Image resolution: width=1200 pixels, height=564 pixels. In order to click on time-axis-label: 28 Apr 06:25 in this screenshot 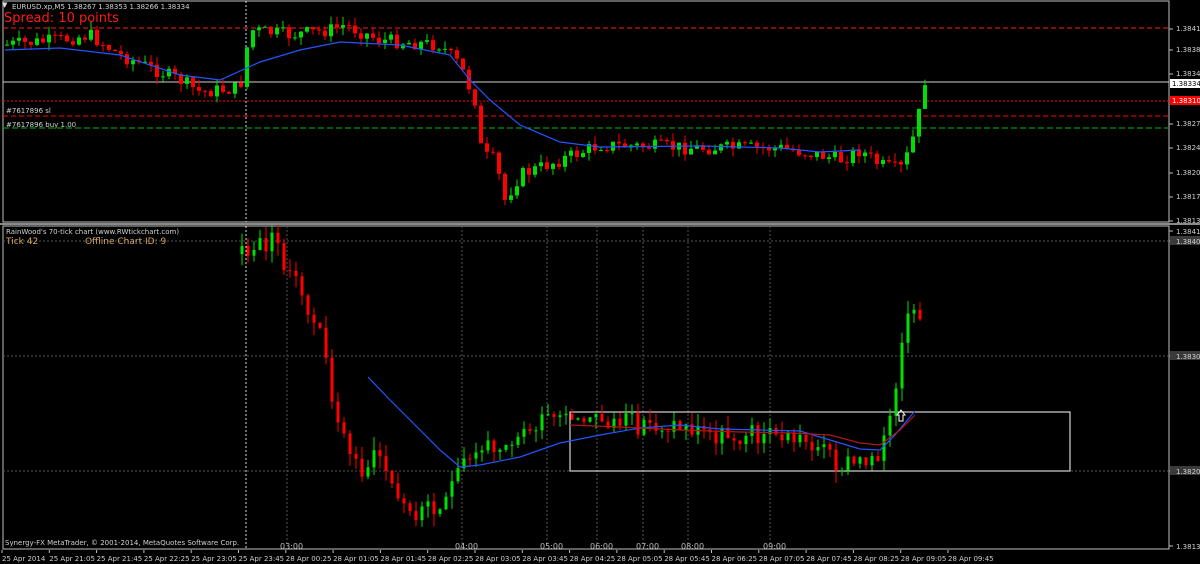, I will do `click(735, 559)`.